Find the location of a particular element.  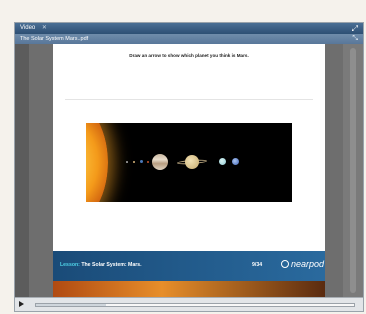

planet-uranus is located at coordinates (222, 161).